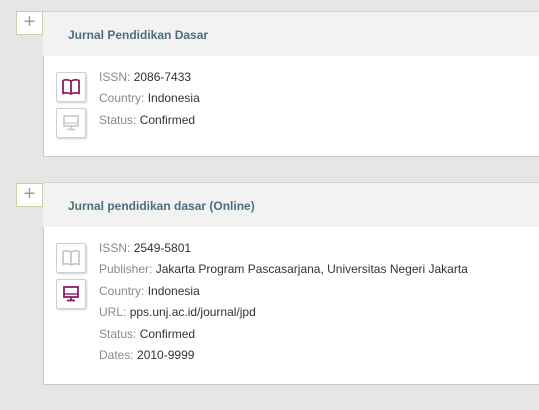  I want to click on field-value: 2010-9999, so click(166, 355).